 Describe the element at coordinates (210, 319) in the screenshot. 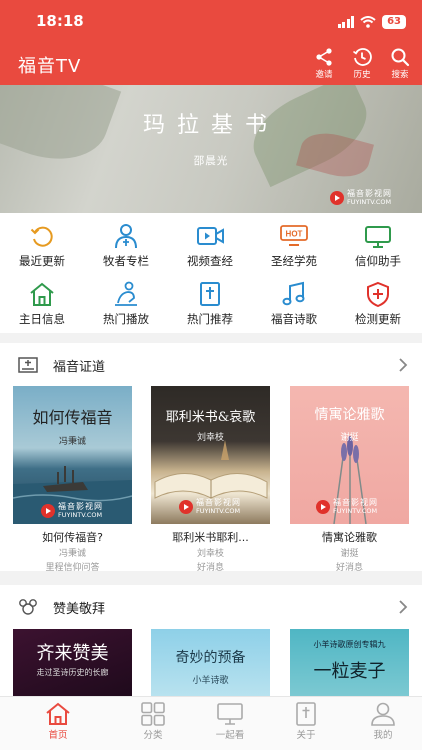

I see `menu-label: 热门推荐` at that location.